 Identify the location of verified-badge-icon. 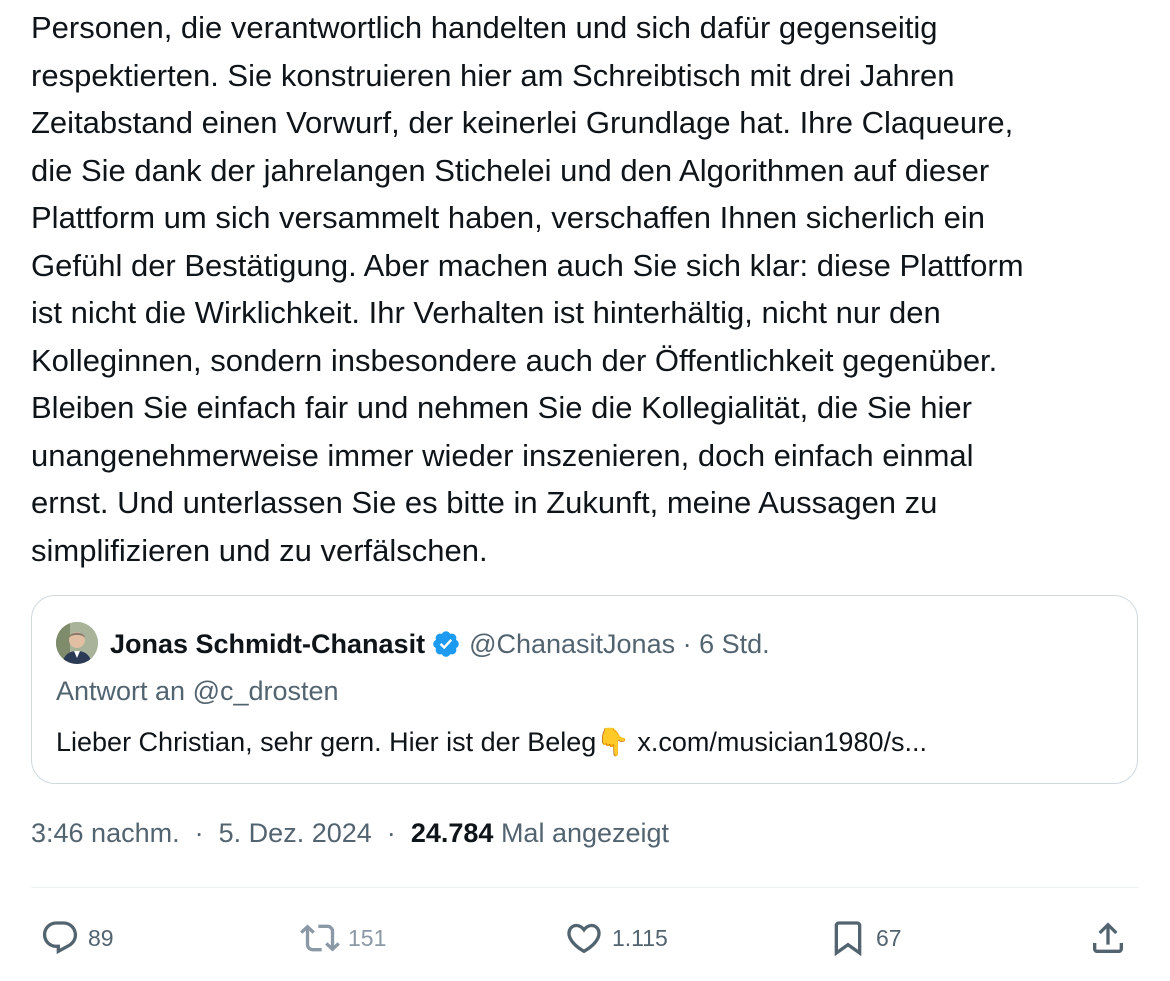
(446, 644).